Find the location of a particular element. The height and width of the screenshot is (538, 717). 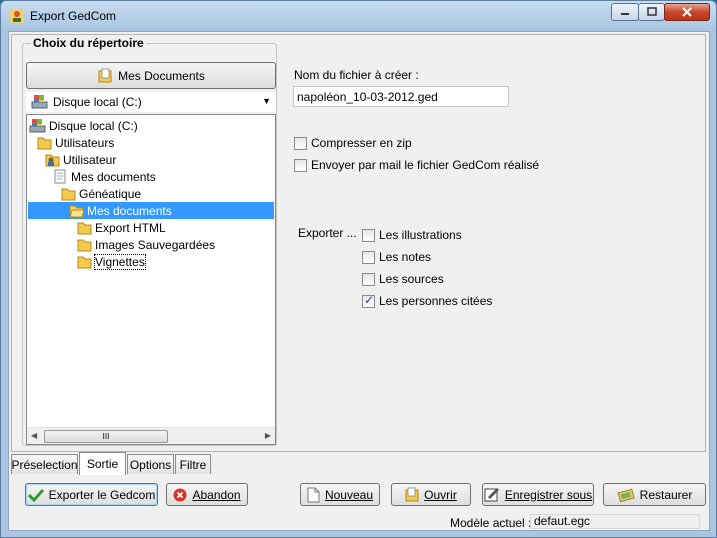

my-documents-label: Mes Documents is located at coordinates (161, 75).